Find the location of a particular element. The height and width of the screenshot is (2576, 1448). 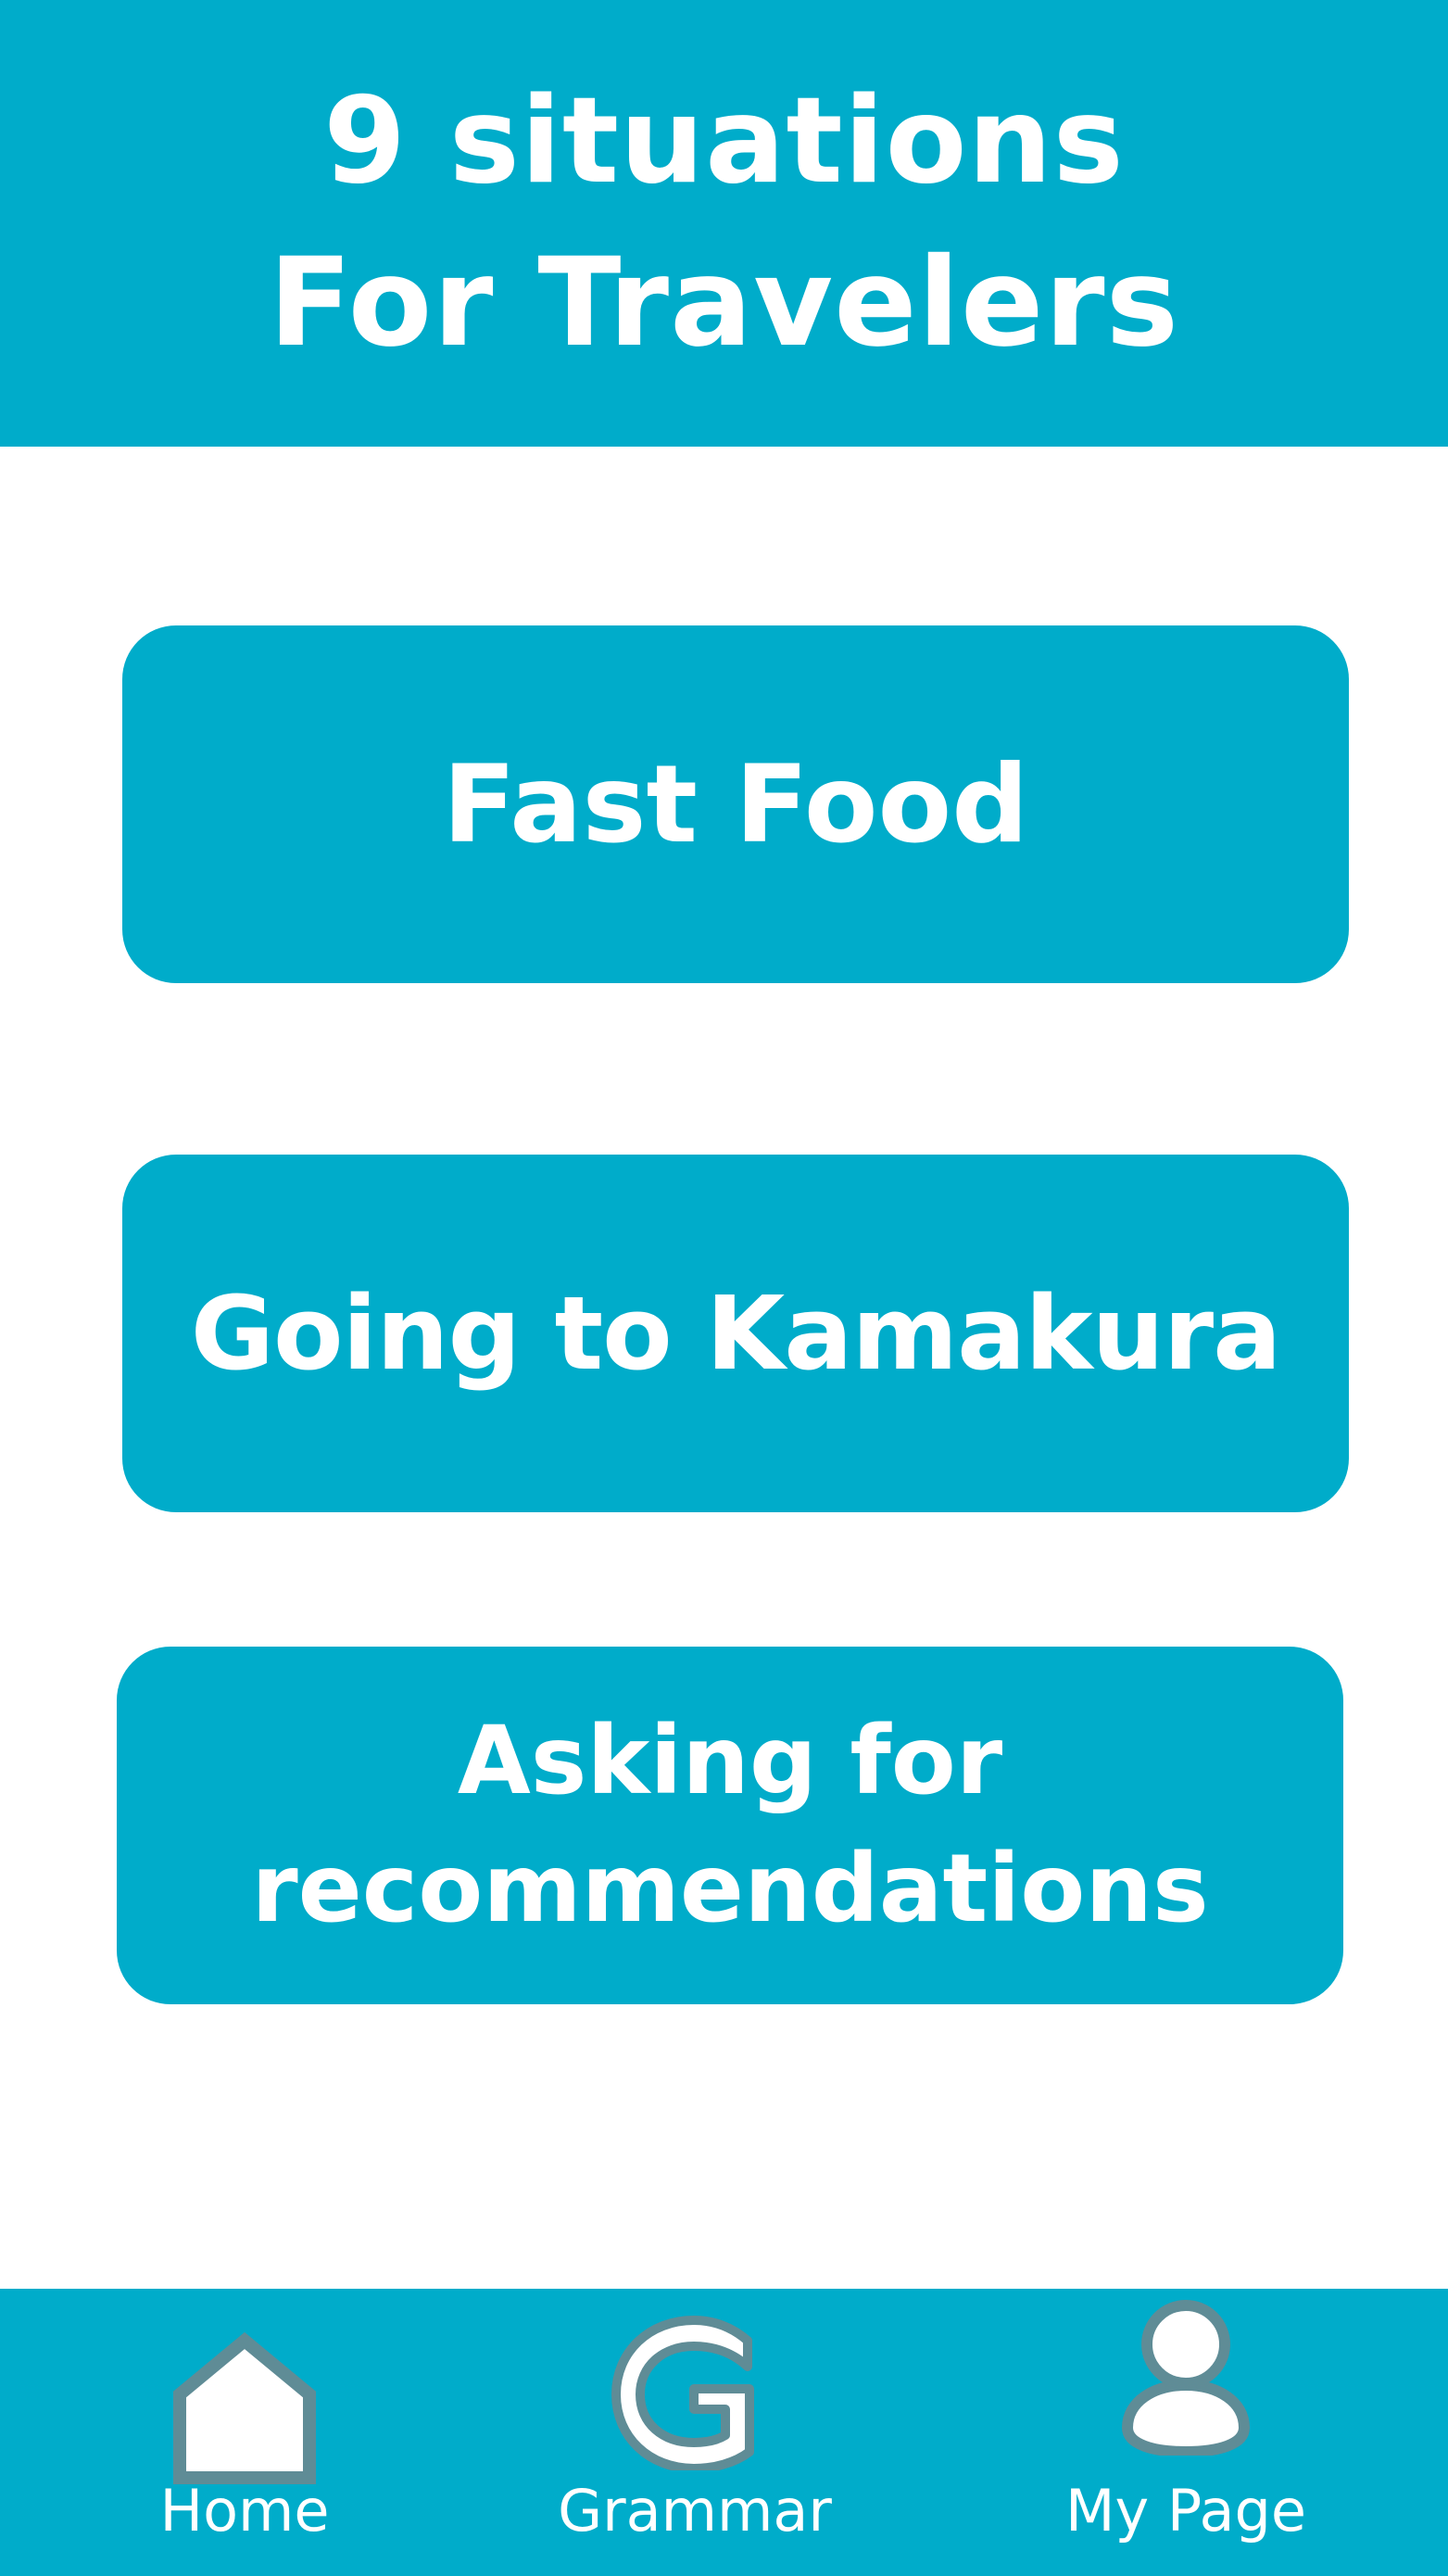

page-title-line1: 9 situations is located at coordinates (724, 141).